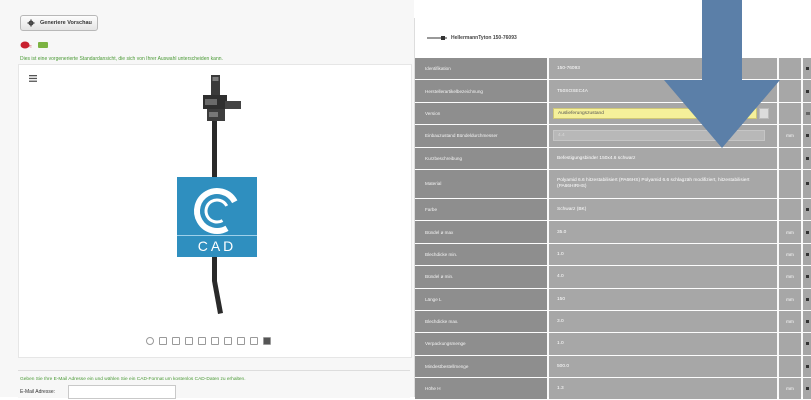 Image resolution: width=811 pixels, height=400 pixels. I want to click on property-value: 1.3, so click(663, 389).